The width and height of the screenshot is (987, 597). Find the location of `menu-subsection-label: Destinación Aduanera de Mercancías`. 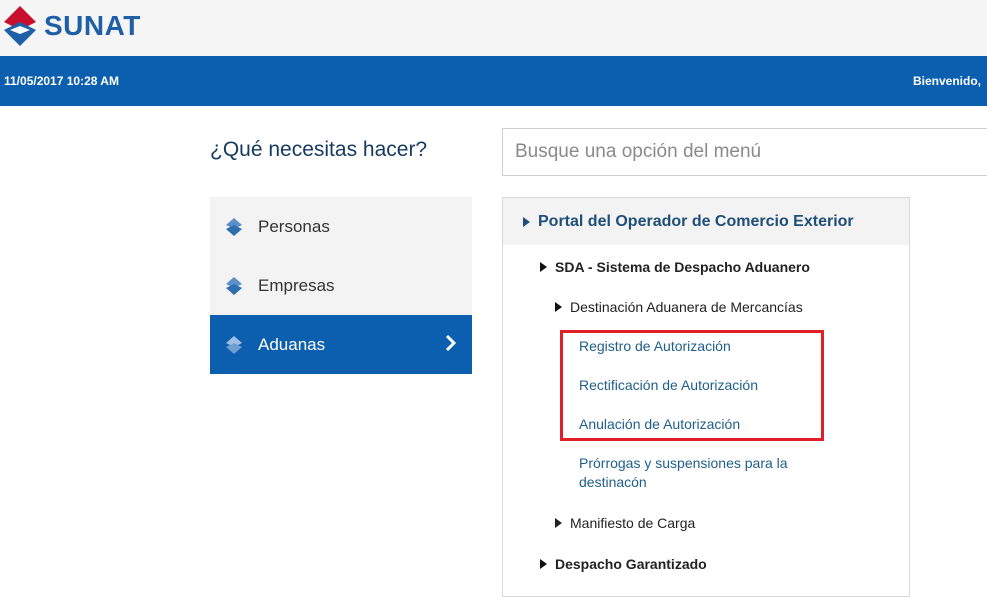

menu-subsection-label: Destinación Aduanera de Mercancías is located at coordinates (686, 307).